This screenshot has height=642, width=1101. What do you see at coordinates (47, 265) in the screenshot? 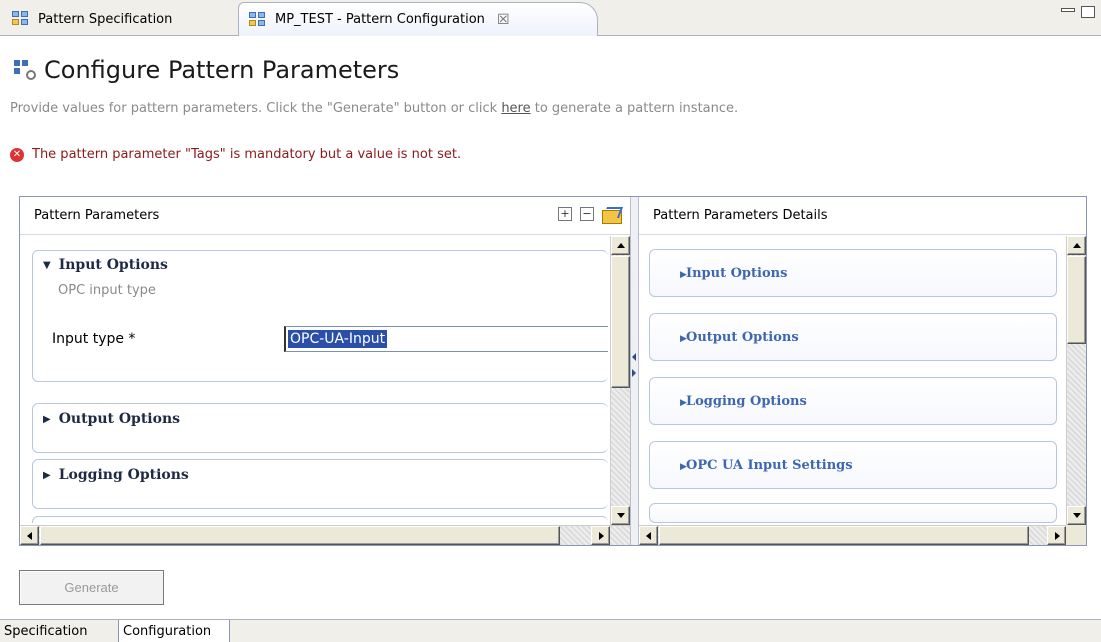
I see `expanded-arrow-icon: ▼` at bounding box center [47, 265].